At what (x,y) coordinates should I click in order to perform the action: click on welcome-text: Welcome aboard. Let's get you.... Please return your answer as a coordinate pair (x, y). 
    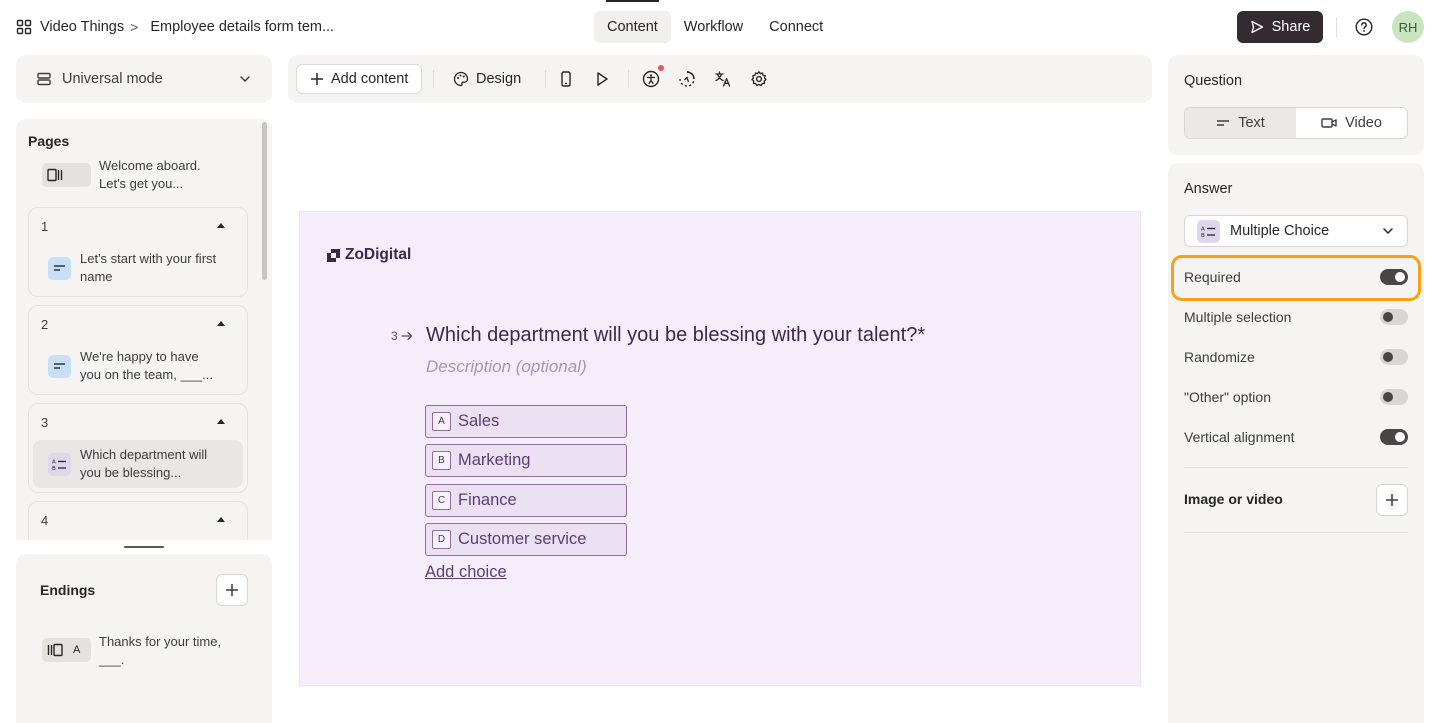
    Looking at the image, I should click on (150, 174).